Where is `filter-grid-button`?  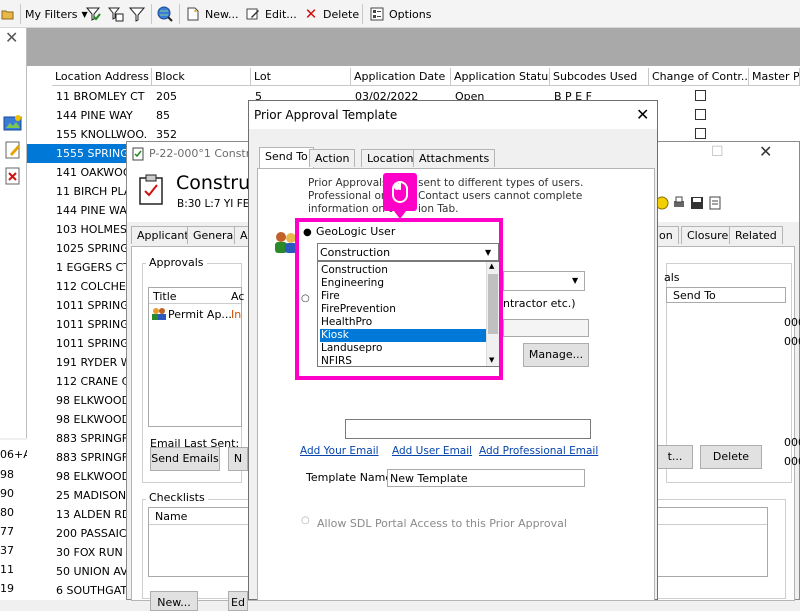 filter-grid-button is located at coordinates (116, 14).